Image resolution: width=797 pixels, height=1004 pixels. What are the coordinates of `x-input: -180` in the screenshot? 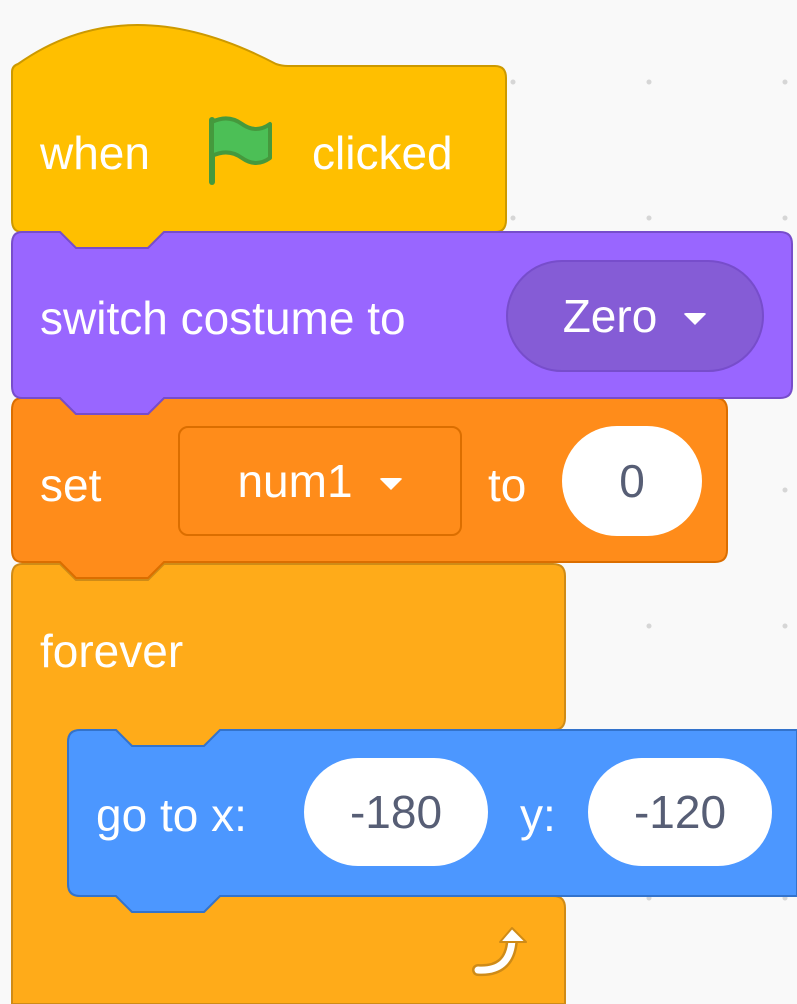 It's located at (396, 812).